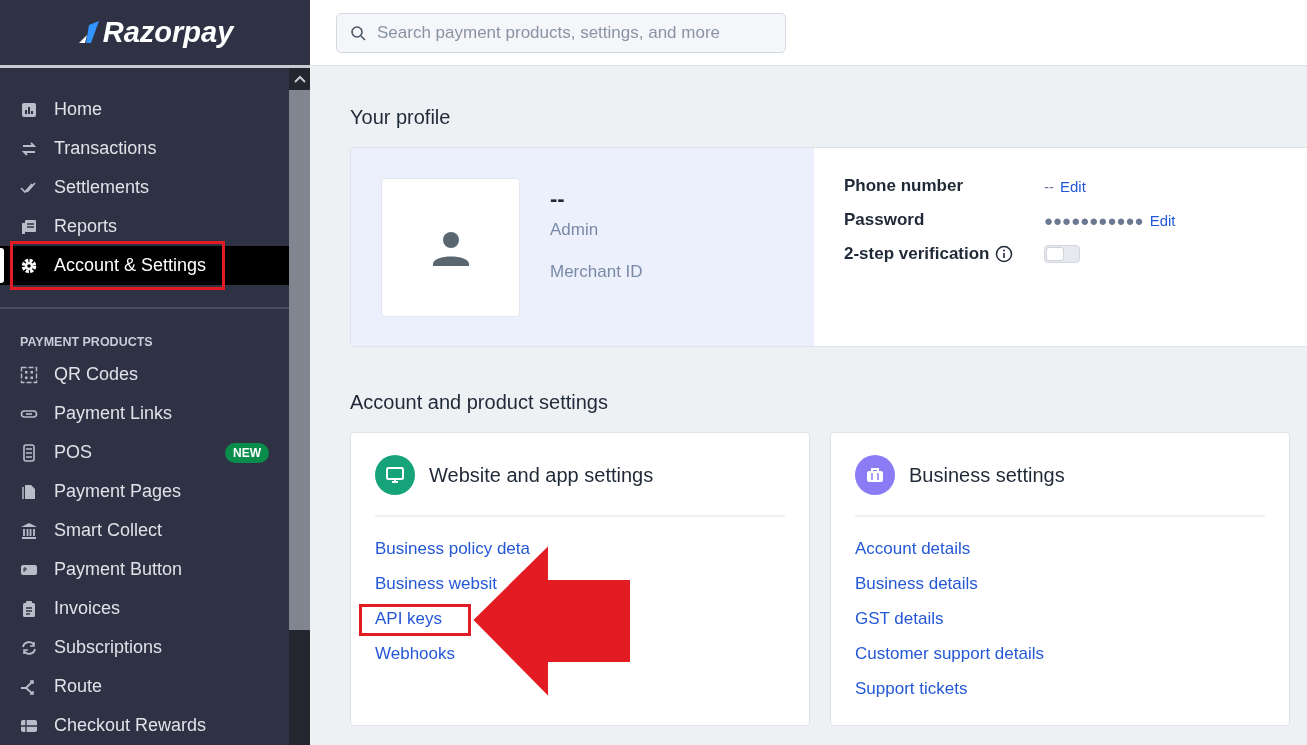 The width and height of the screenshot is (1307, 745). Describe the element at coordinates (903, 186) in the screenshot. I see `field-label: Phone number` at that location.